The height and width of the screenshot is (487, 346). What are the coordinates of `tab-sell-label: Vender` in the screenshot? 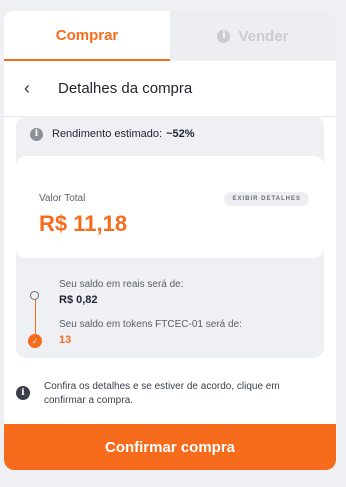 It's located at (263, 36).